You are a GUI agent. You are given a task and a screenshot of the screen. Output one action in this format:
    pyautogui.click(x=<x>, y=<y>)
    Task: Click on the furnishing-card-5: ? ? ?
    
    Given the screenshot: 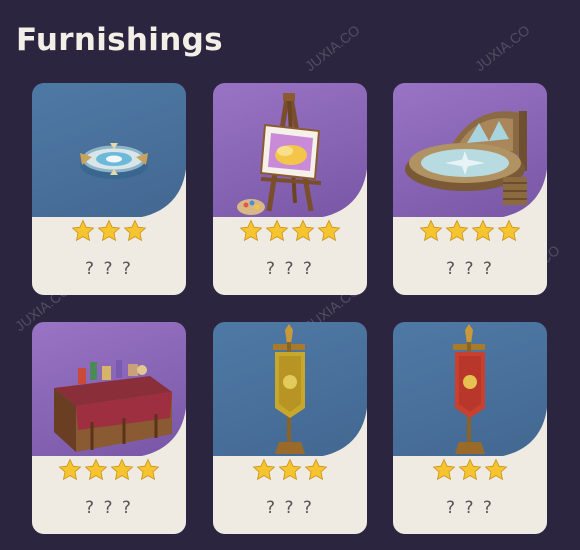 What is the action you would take?
    pyautogui.click(x=290, y=428)
    